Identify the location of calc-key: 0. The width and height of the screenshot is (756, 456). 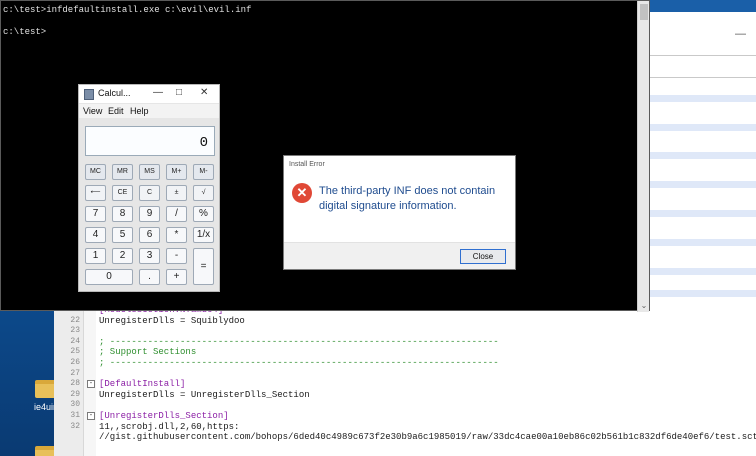
(109, 277).